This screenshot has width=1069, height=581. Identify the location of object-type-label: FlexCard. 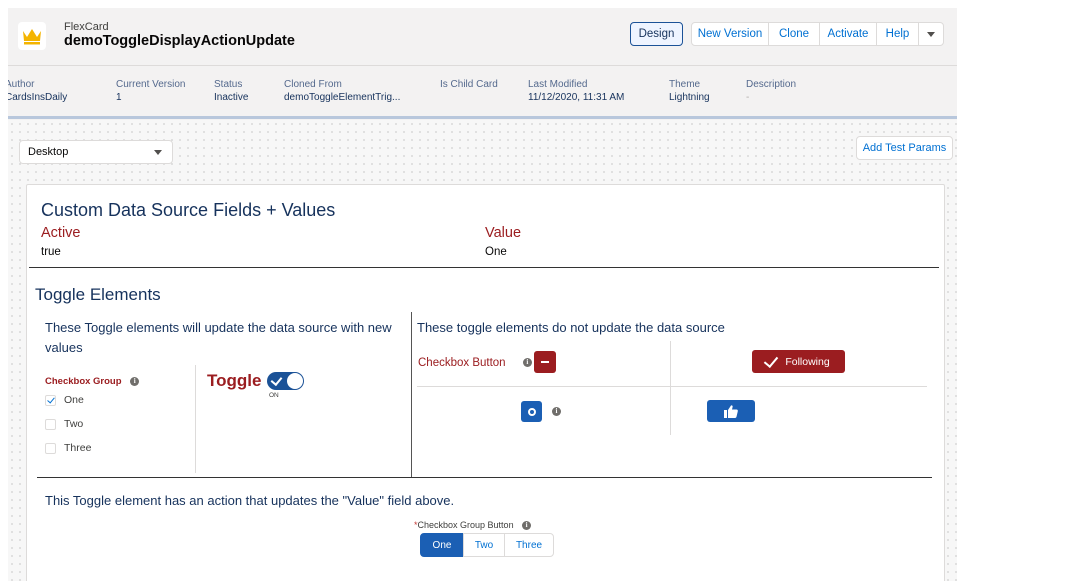
(86, 27).